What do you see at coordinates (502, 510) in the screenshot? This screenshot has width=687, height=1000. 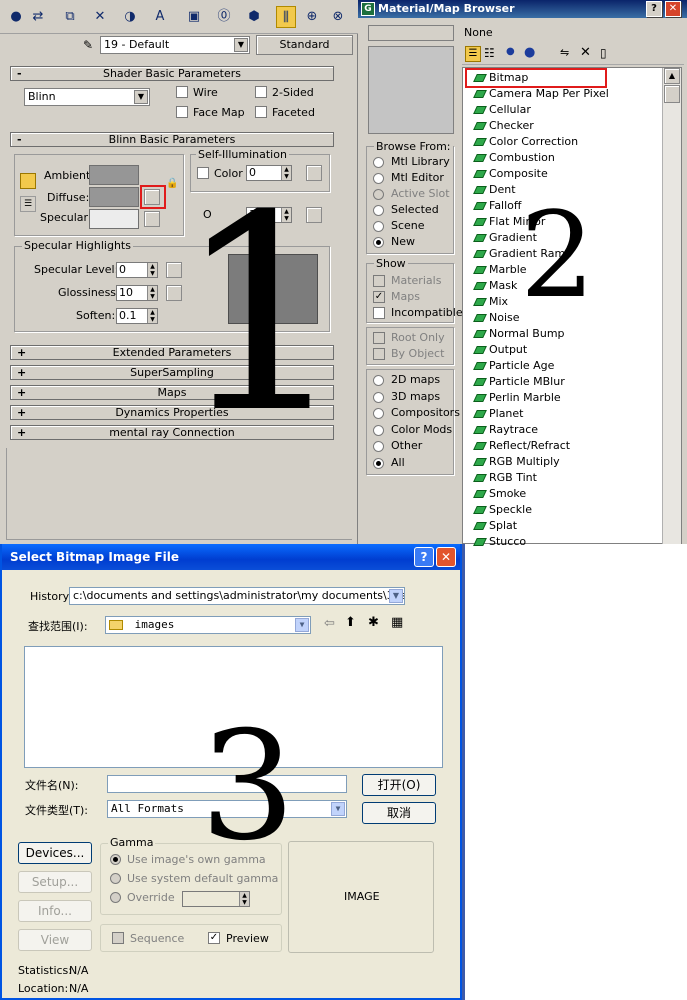 I see `map-list-item: Speckle` at bounding box center [502, 510].